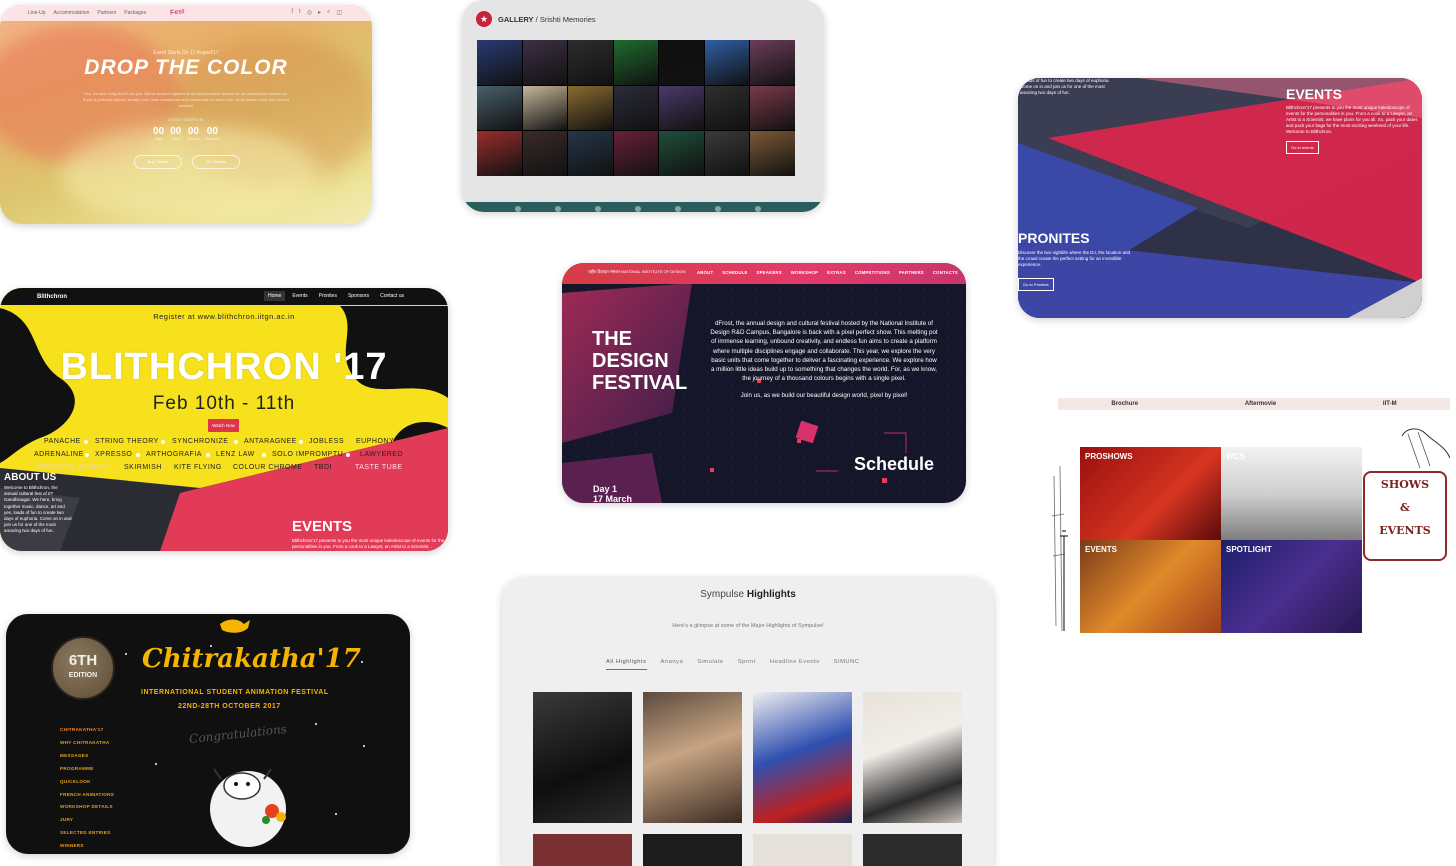 The image size is (1456, 866). Describe the element at coordinates (87, 833) in the screenshot. I see `menu-item: SELECTED ENTRIES` at that location.